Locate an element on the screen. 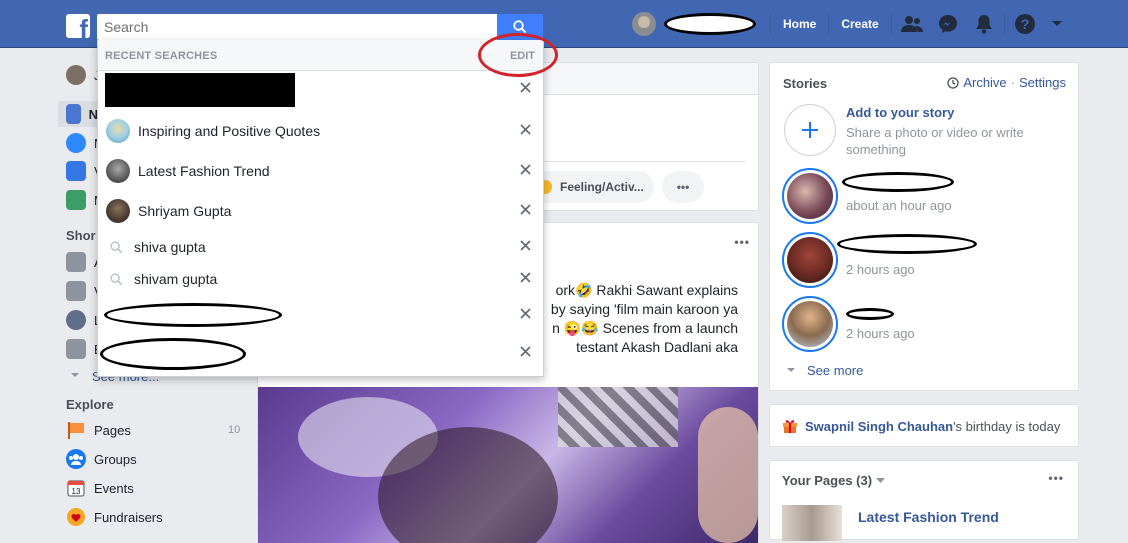  account-menu-chevron-icon is located at coordinates (1057, 24).